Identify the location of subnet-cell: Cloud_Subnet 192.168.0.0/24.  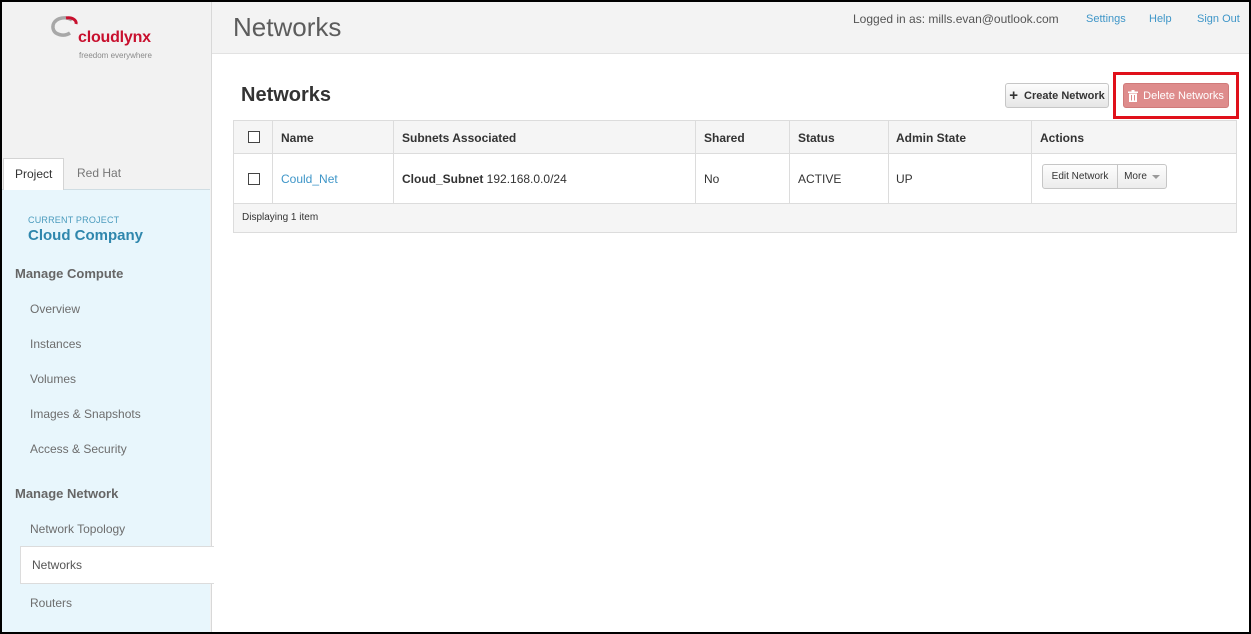
(484, 179).